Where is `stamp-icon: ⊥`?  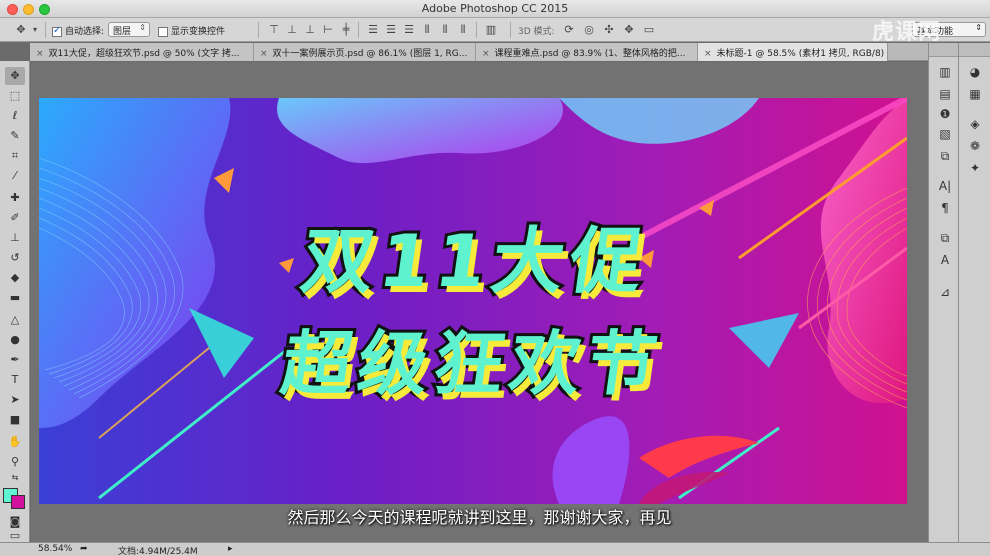
stamp-icon: ⊥ is located at coordinates (15, 238).